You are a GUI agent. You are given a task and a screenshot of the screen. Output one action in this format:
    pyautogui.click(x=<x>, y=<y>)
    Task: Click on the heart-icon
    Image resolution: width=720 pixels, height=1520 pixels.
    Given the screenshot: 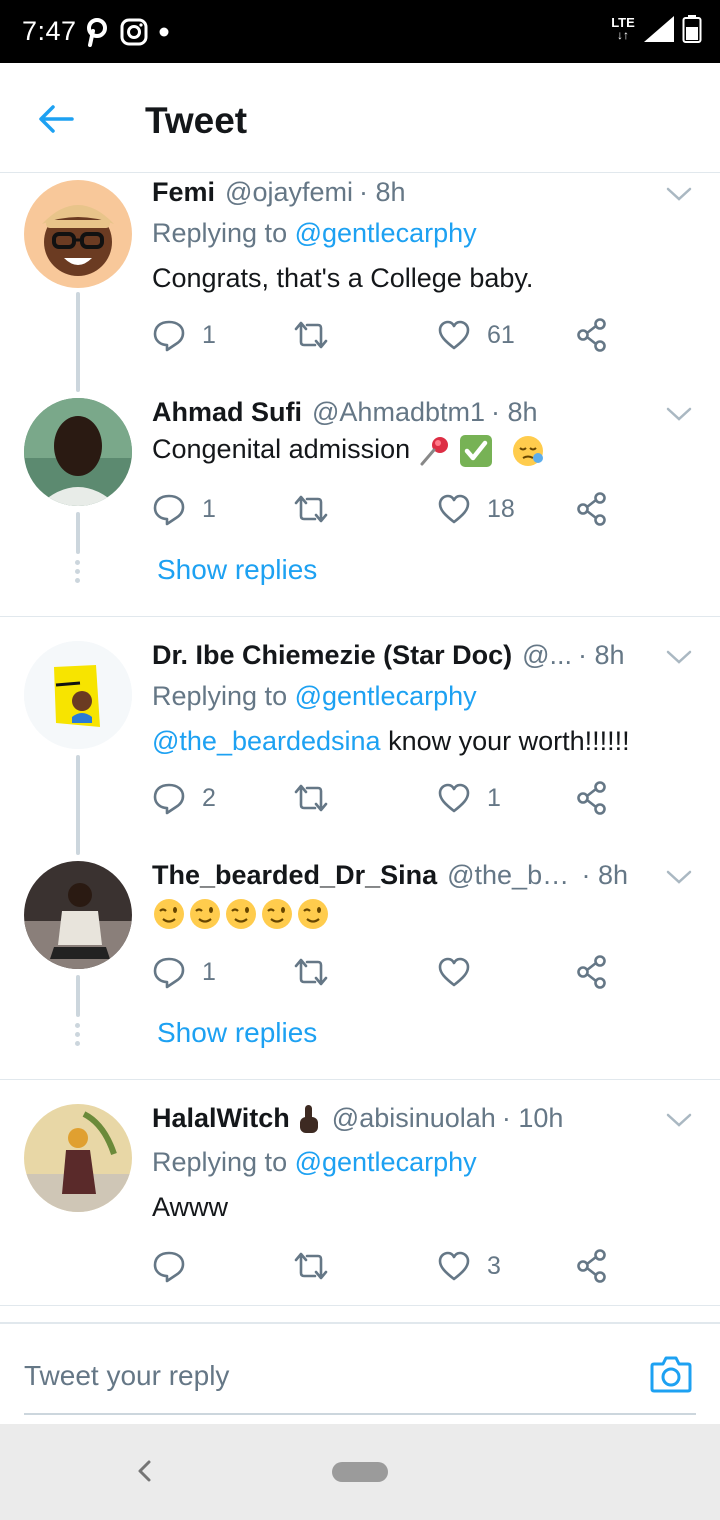 What is the action you would take?
    pyautogui.click(x=454, y=972)
    